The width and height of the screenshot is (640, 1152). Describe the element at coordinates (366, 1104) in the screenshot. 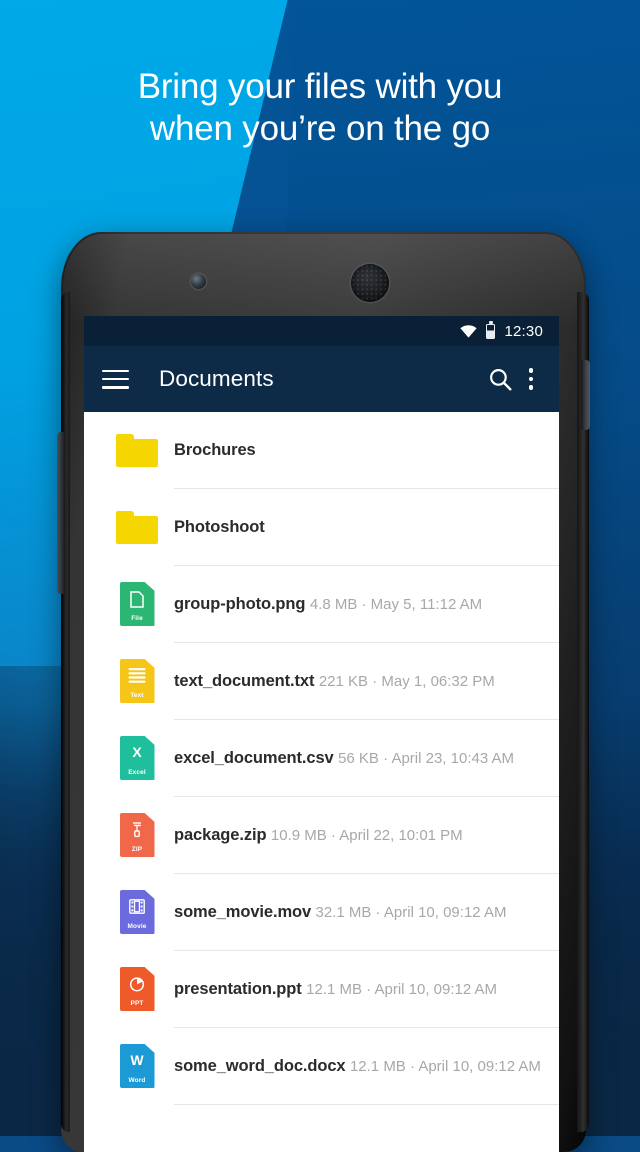

I see `list-divider` at that location.